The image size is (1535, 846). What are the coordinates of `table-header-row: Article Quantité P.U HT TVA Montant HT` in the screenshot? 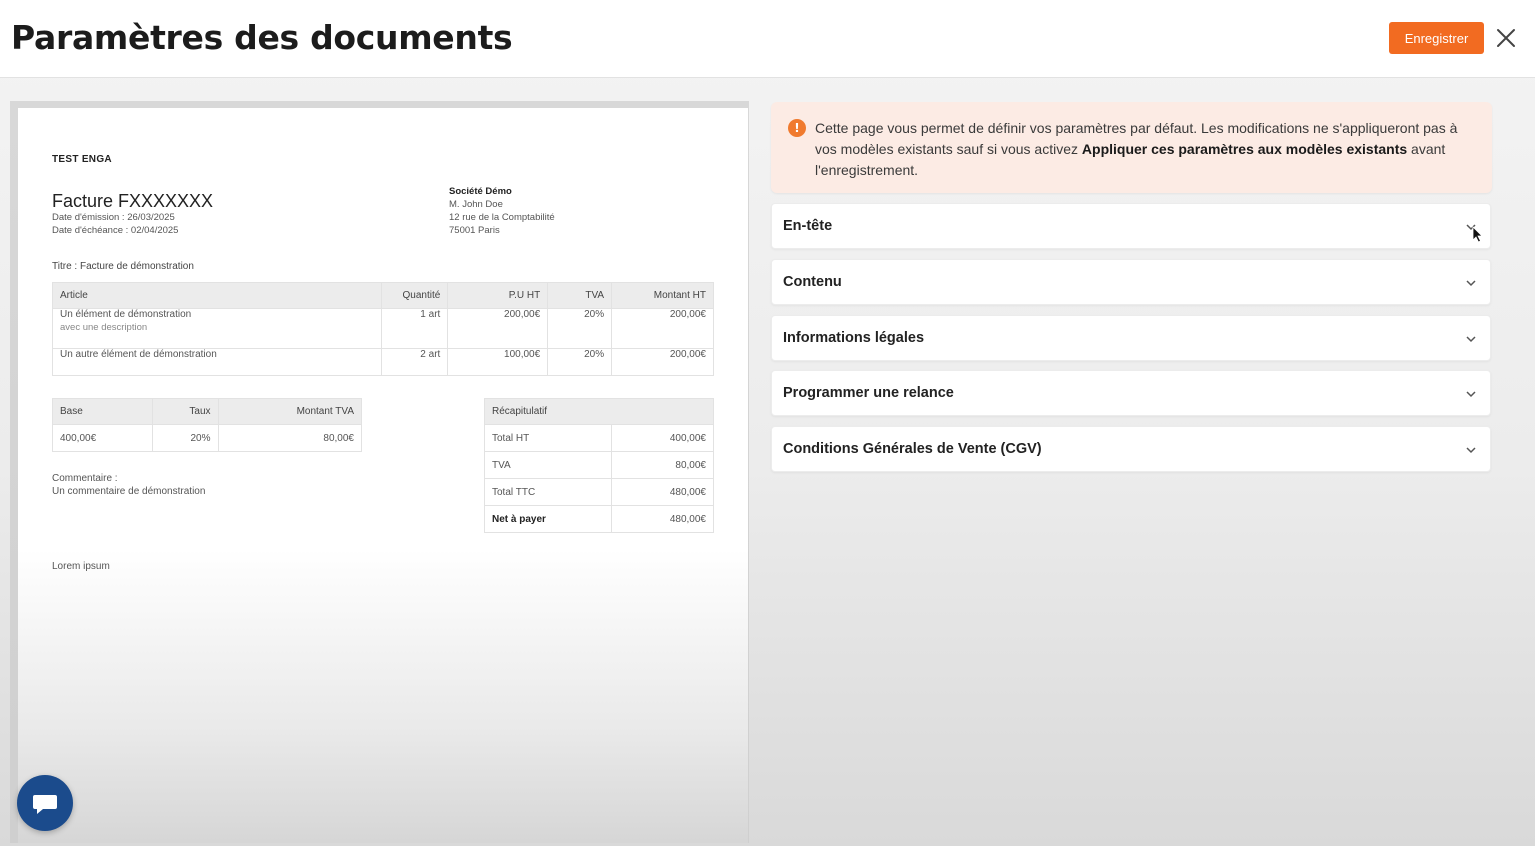 It's located at (382, 295).